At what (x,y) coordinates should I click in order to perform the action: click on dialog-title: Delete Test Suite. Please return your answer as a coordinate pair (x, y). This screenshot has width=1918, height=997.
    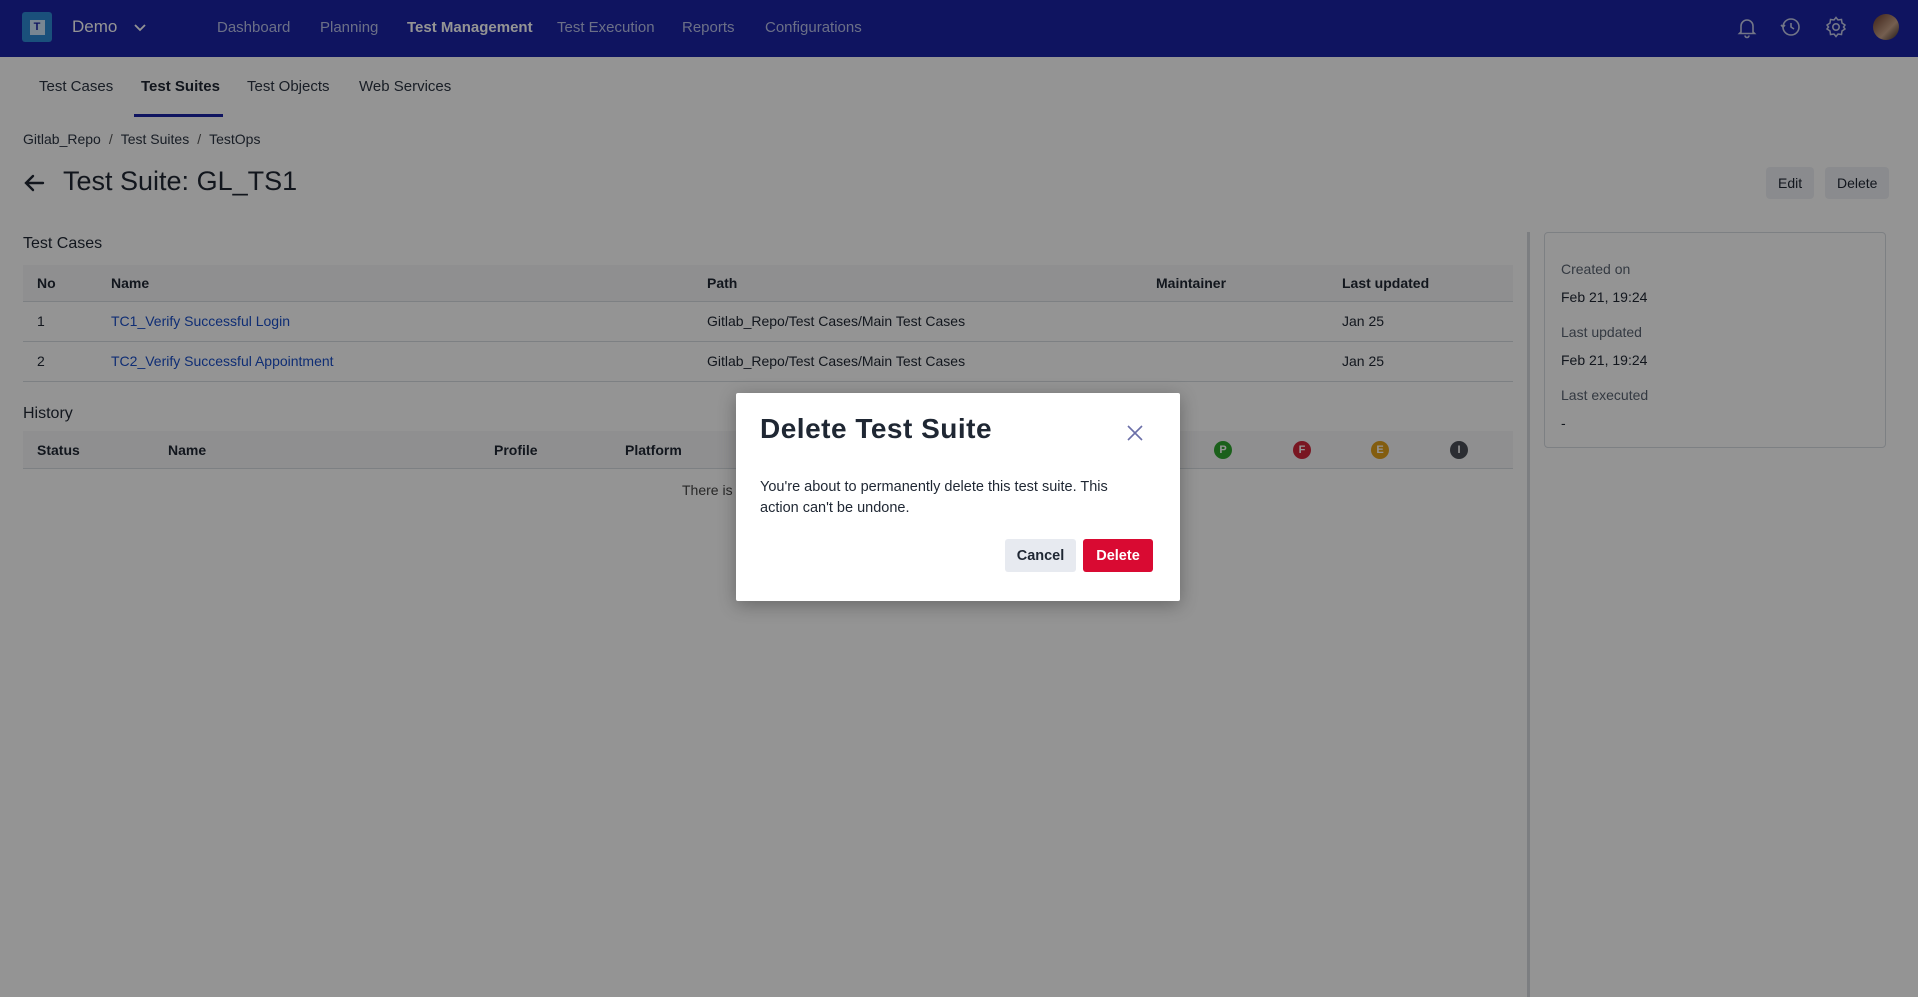
    Looking at the image, I should click on (876, 428).